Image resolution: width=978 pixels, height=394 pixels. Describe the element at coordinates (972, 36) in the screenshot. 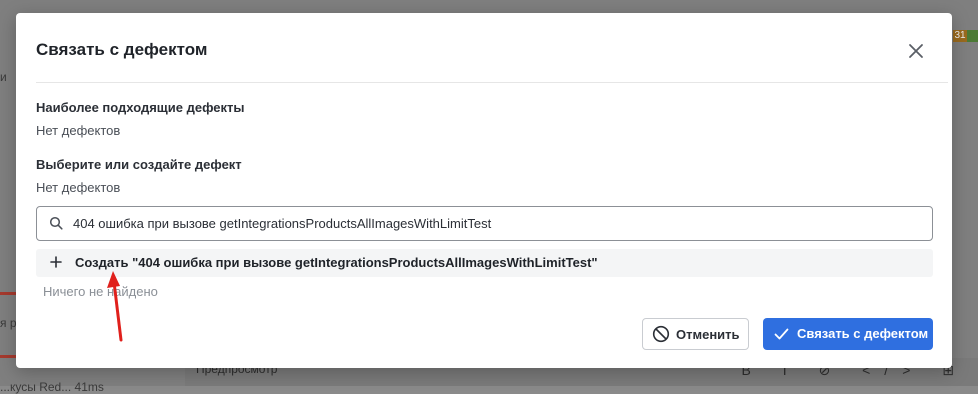

I see `background-status-chip` at that location.